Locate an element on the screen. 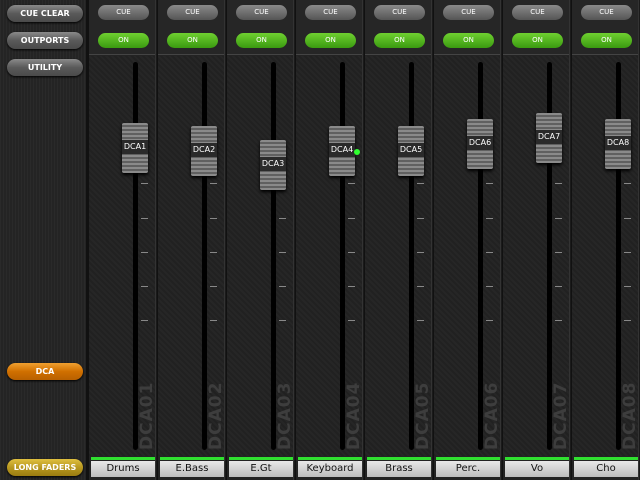 The height and width of the screenshot is (480, 640). dca-vertical-label: DCA06 is located at coordinates (492, 415).